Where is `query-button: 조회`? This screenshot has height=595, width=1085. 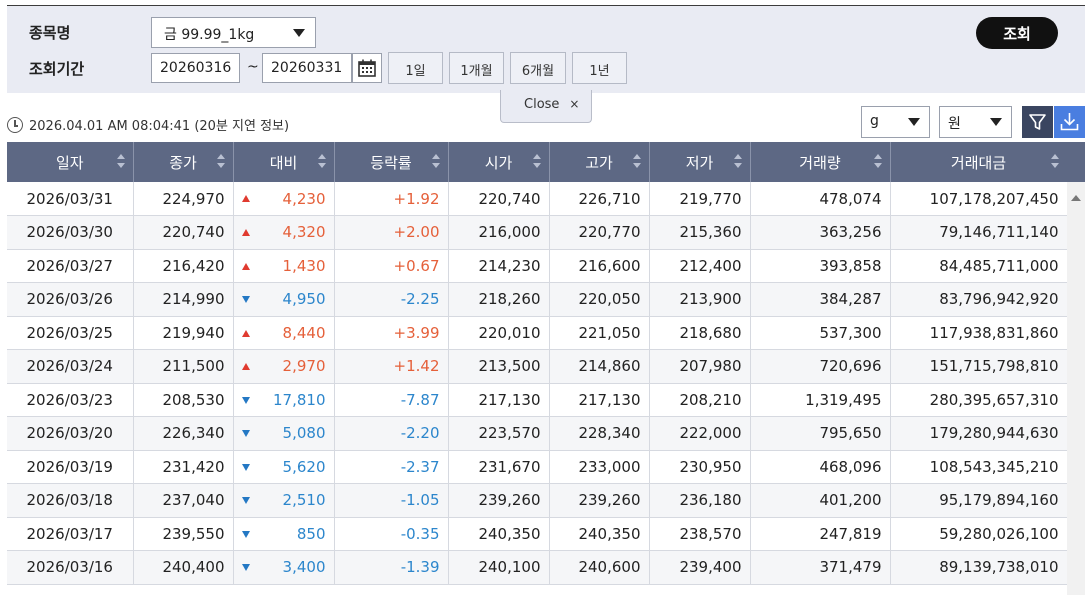 query-button: 조회 is located at coordinates (1017, 33).